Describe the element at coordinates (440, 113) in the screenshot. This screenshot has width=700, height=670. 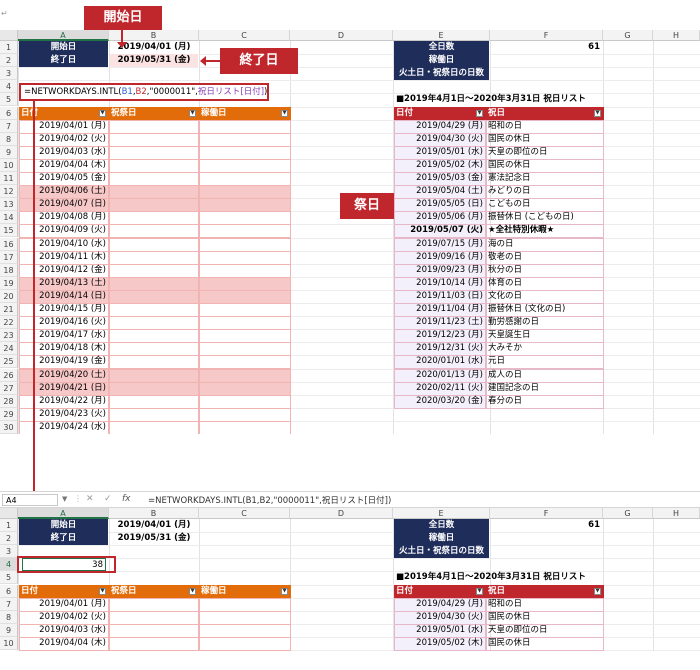
I see `holiday-header-date: 日付` at that location.